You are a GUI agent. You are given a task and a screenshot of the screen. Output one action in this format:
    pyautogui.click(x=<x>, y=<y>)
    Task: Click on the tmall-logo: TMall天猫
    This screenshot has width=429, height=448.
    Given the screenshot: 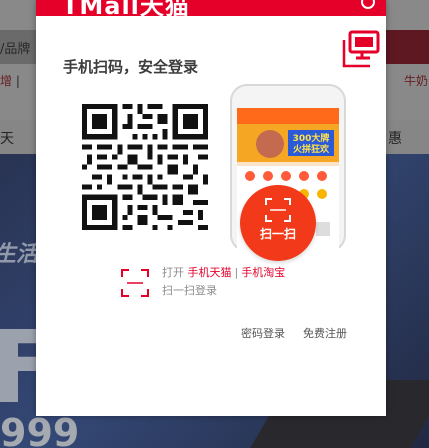 What is the action you would take?
    pyautogui.click(x=126, y=8)
    